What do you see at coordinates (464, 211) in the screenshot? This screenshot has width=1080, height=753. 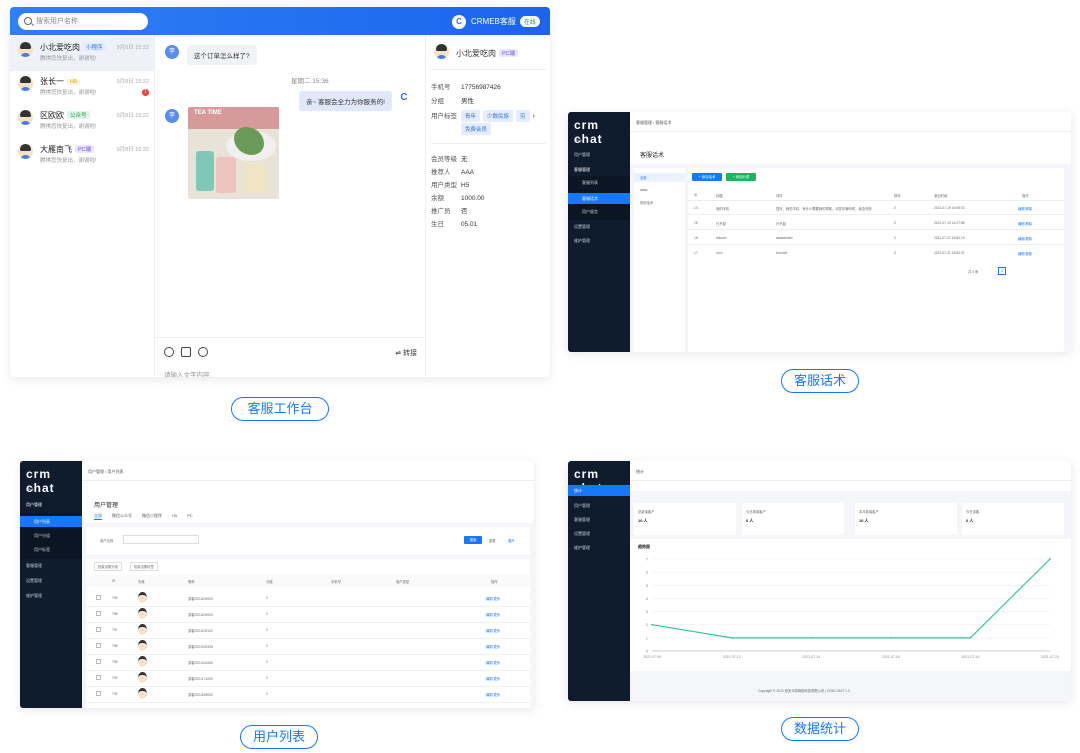 I see `field-value: 否` at bounding box center [464, 211].